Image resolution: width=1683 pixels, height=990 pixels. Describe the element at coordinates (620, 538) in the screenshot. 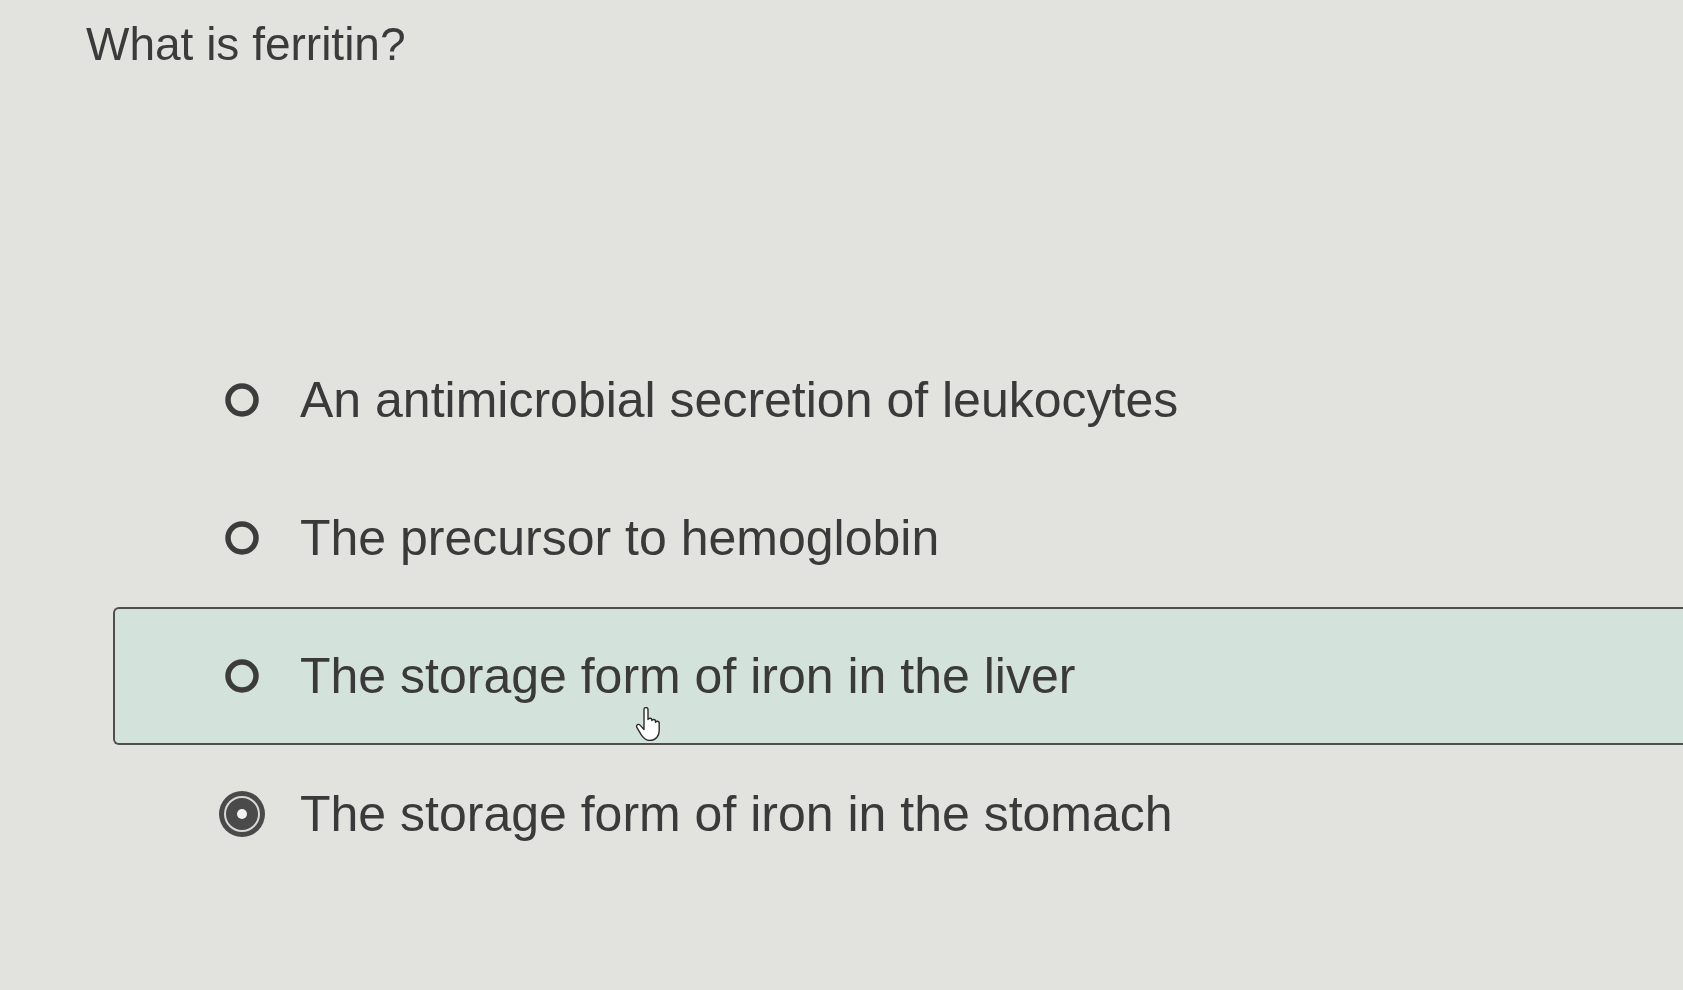

I see `option-text: The precursor to hemoglobin` at that location.